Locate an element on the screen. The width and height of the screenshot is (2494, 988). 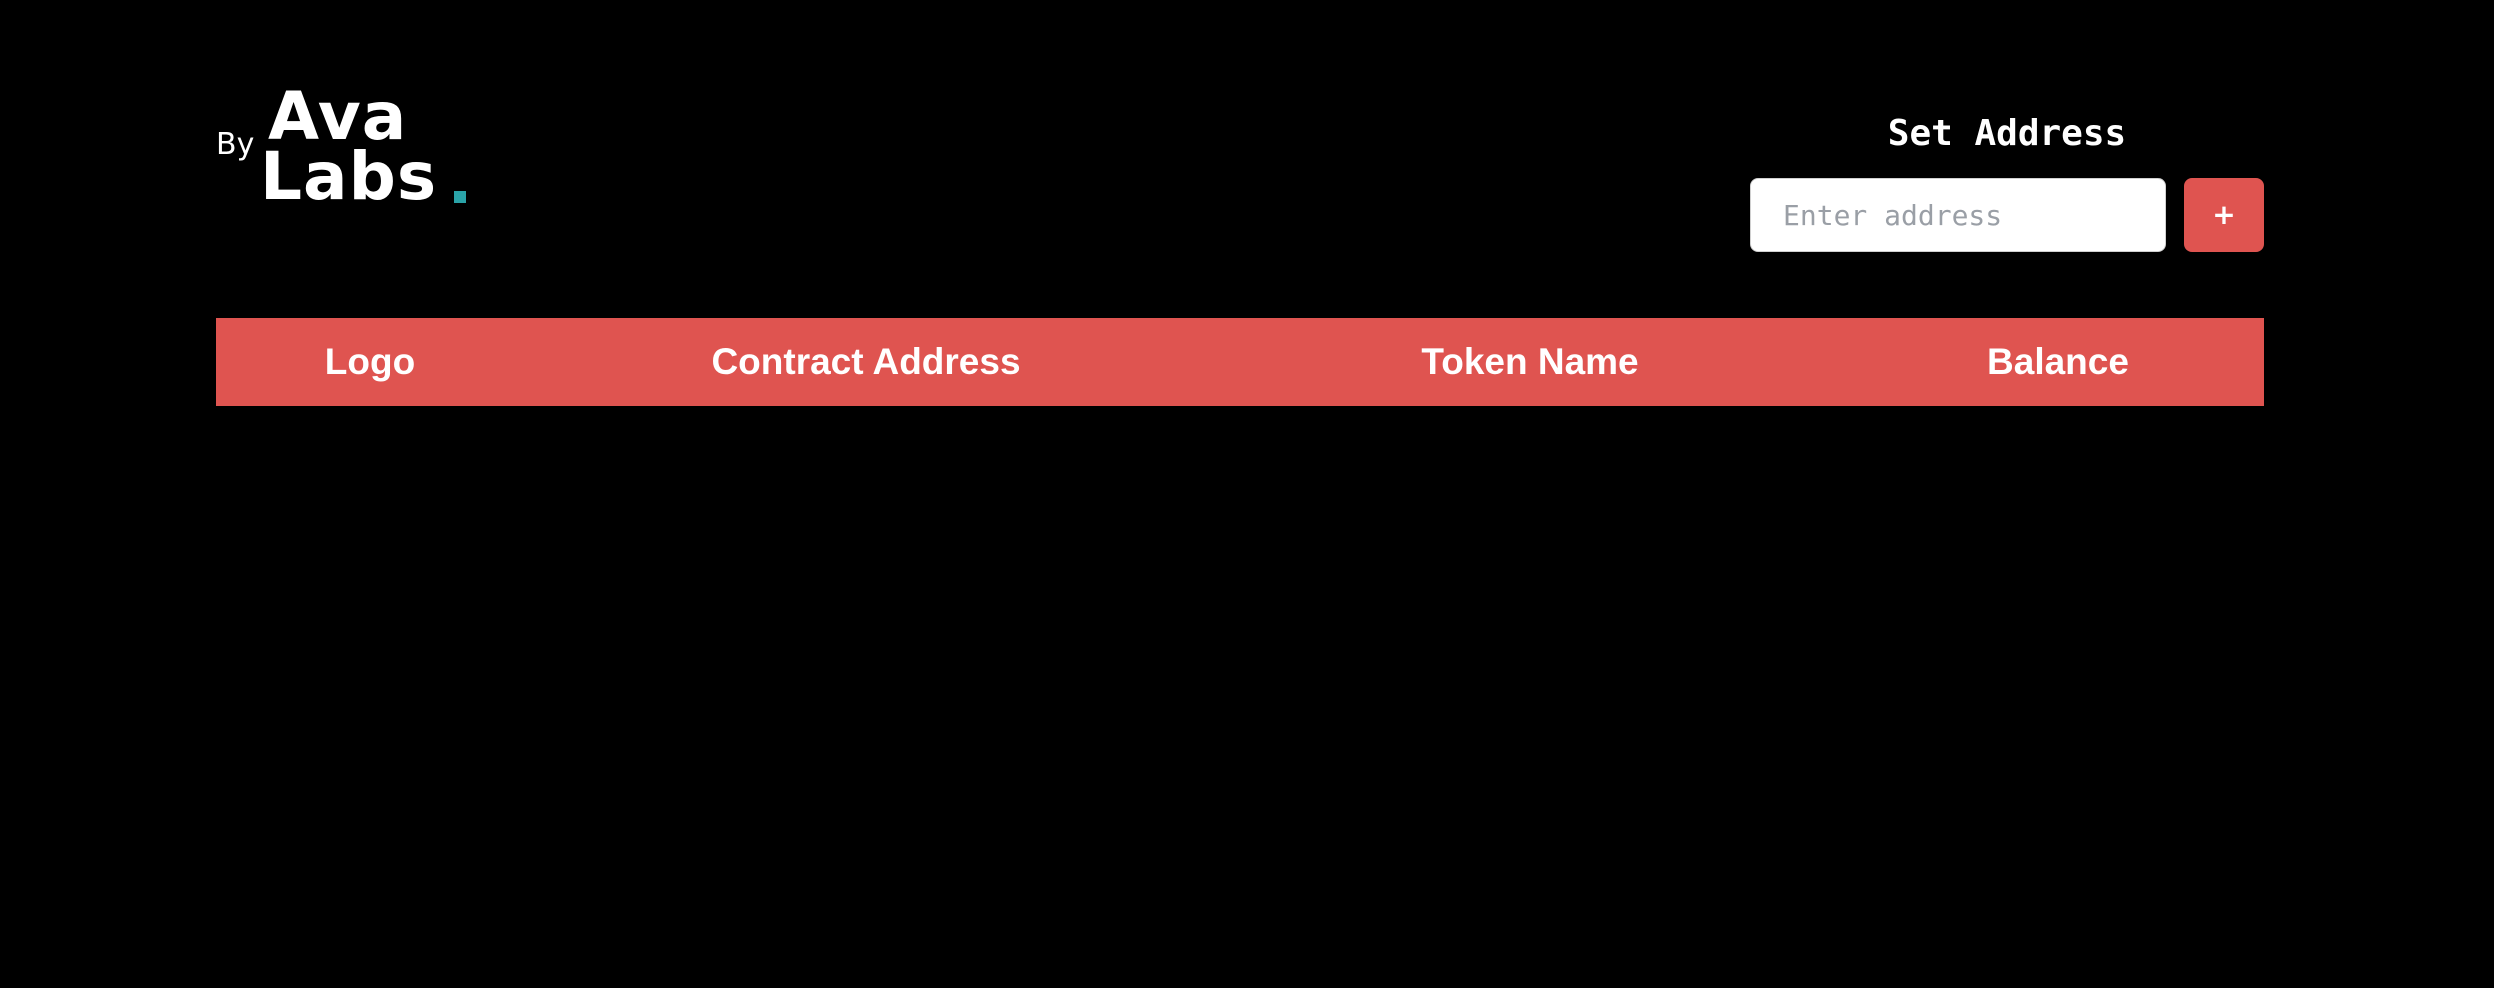
column-header-logo: Logo is located at coordinates (370, 361).